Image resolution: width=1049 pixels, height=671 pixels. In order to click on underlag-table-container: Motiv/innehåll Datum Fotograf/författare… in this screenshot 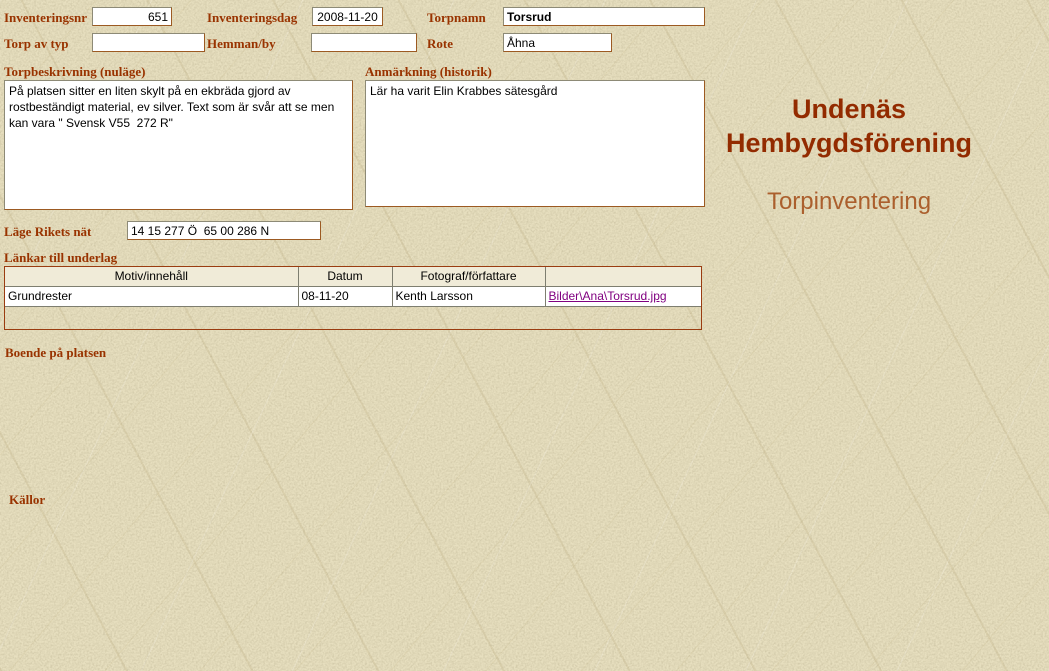, I will do `click(353, 298)`.